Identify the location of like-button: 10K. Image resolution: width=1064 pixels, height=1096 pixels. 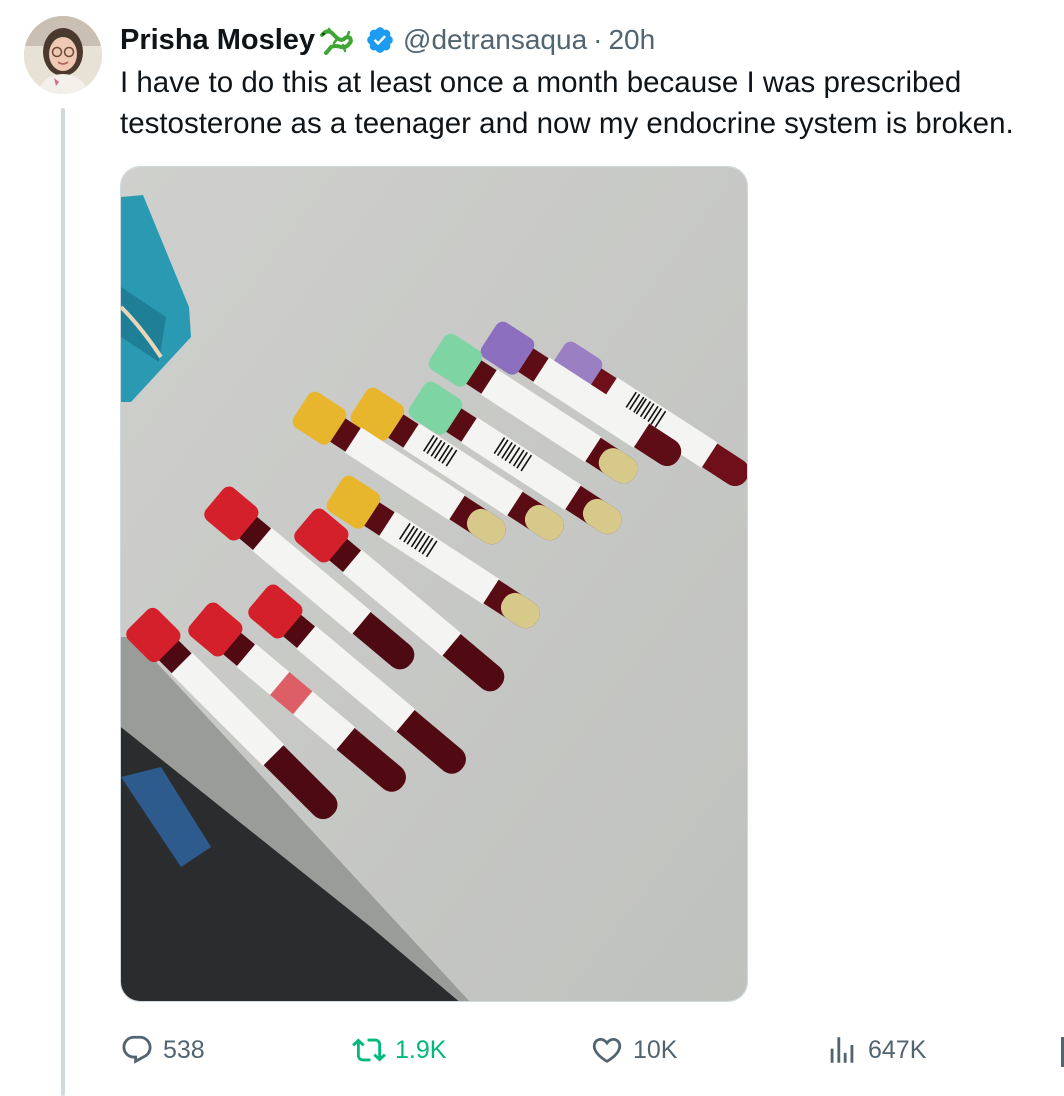
(633, 1050).